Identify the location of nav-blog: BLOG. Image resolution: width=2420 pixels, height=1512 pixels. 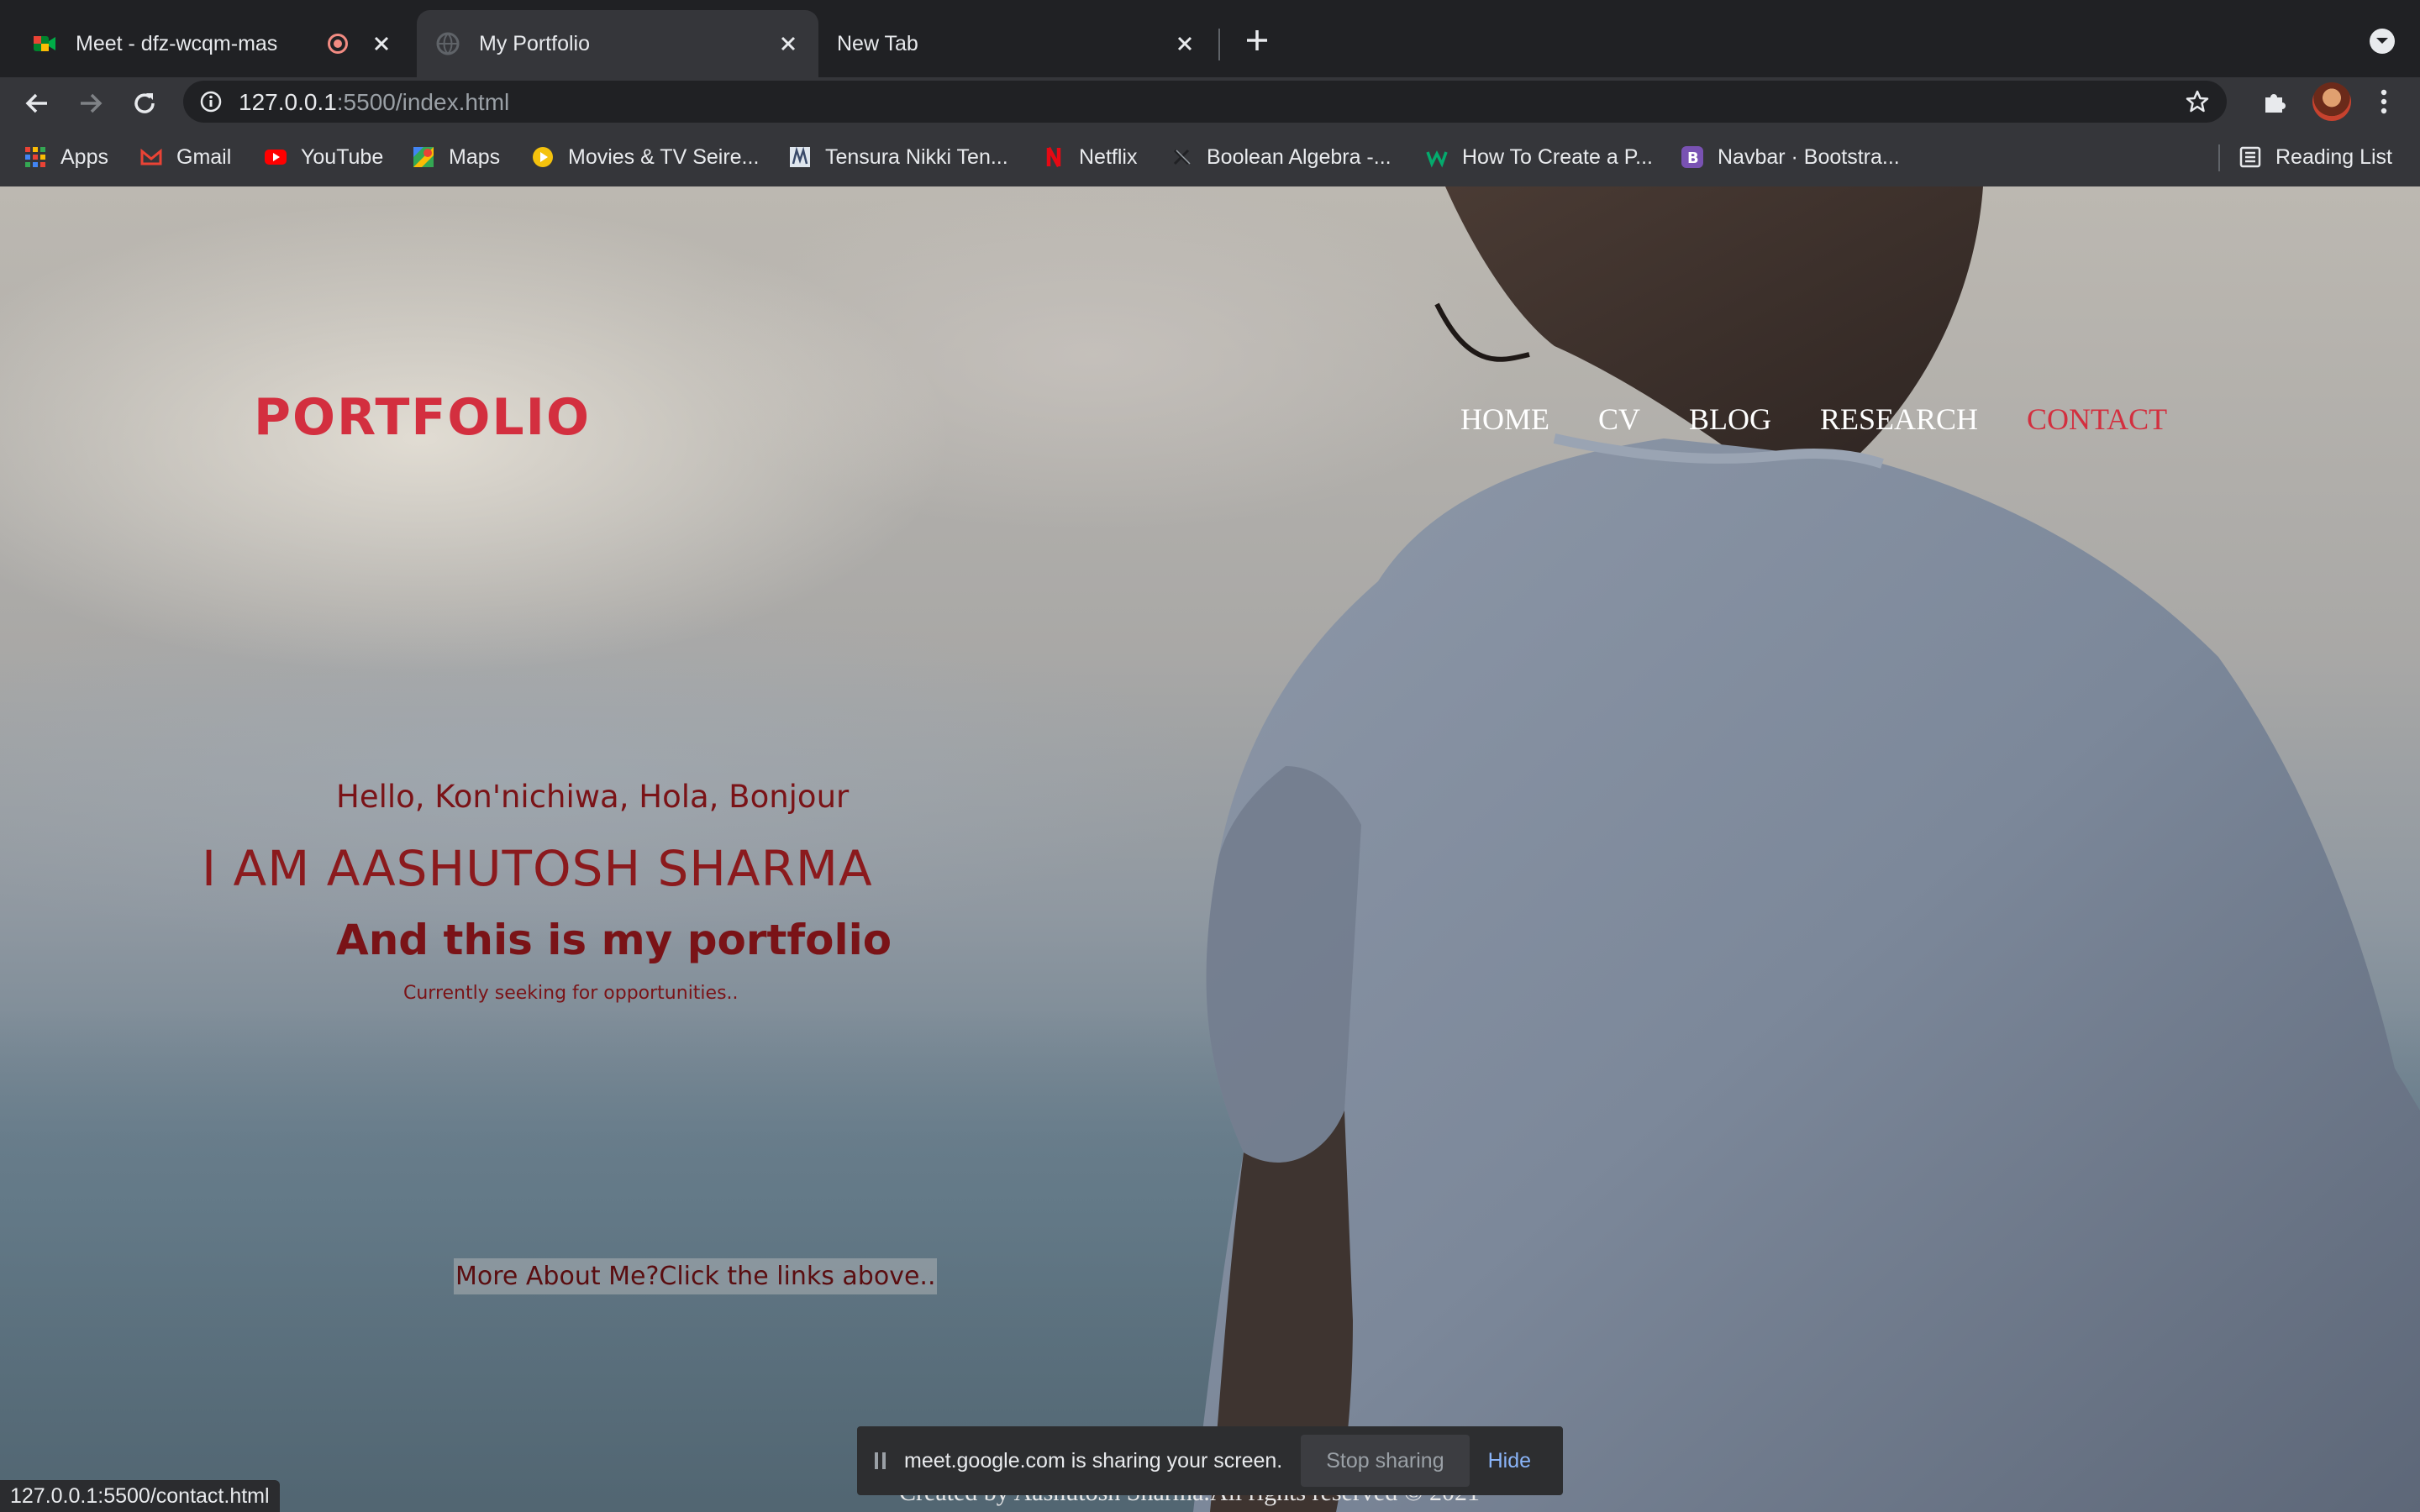
(1730, 419).